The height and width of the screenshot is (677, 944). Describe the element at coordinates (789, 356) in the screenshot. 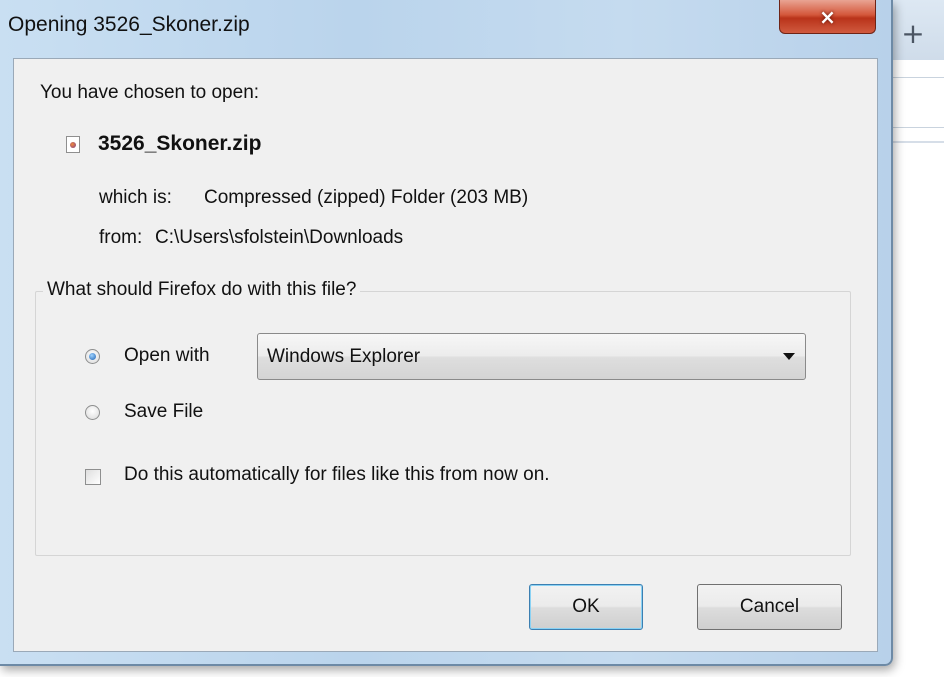

I see `chevron-down-icon` at that location.